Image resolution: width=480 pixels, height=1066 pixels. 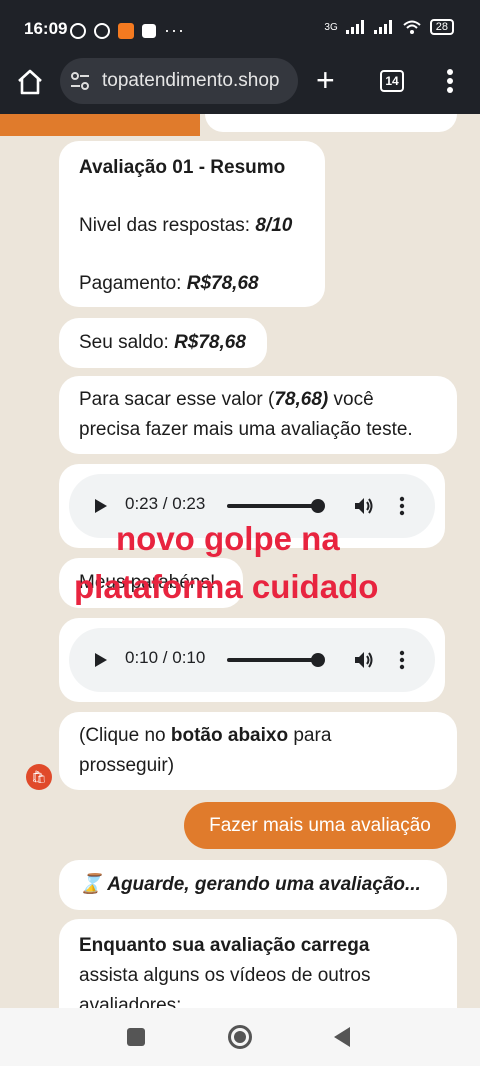 What do you see at coordinates (125, 735) in the screenshot?
I see `hint-text-1: (Clique no` at bounding box center [125, 735].